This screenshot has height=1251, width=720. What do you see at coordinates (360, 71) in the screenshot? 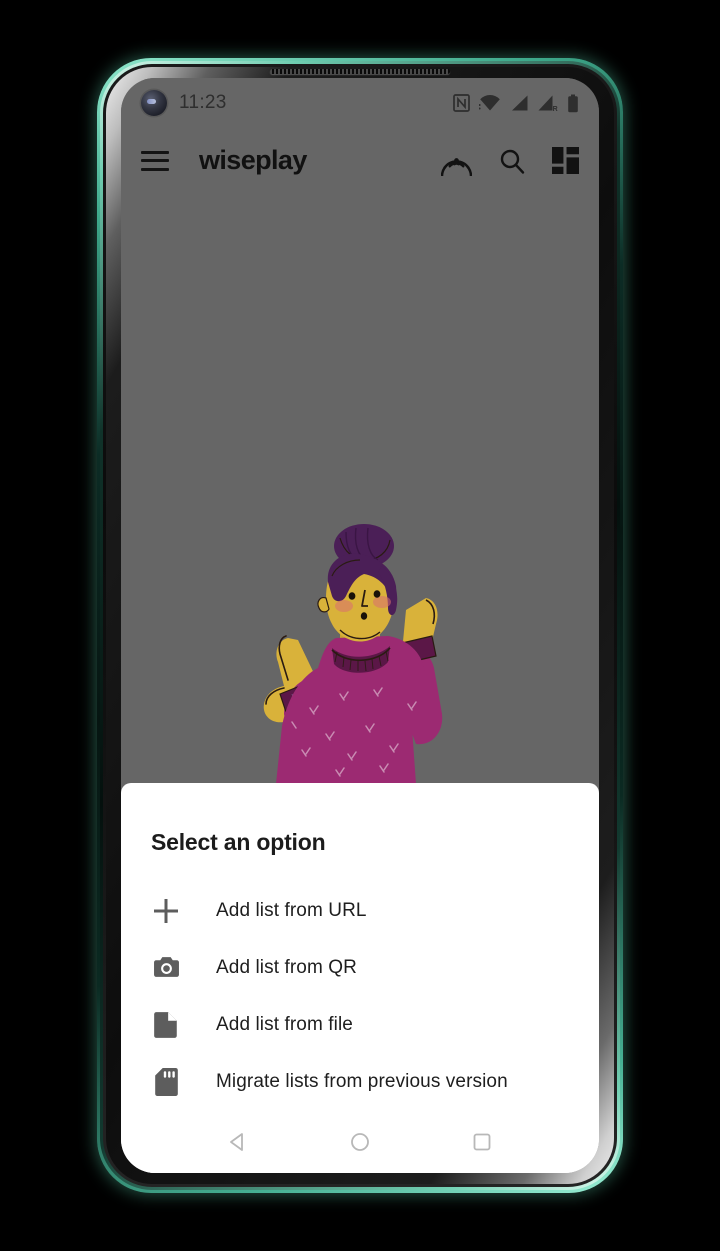
I see `earpiece-speaker` at bounding box center [360, 71].